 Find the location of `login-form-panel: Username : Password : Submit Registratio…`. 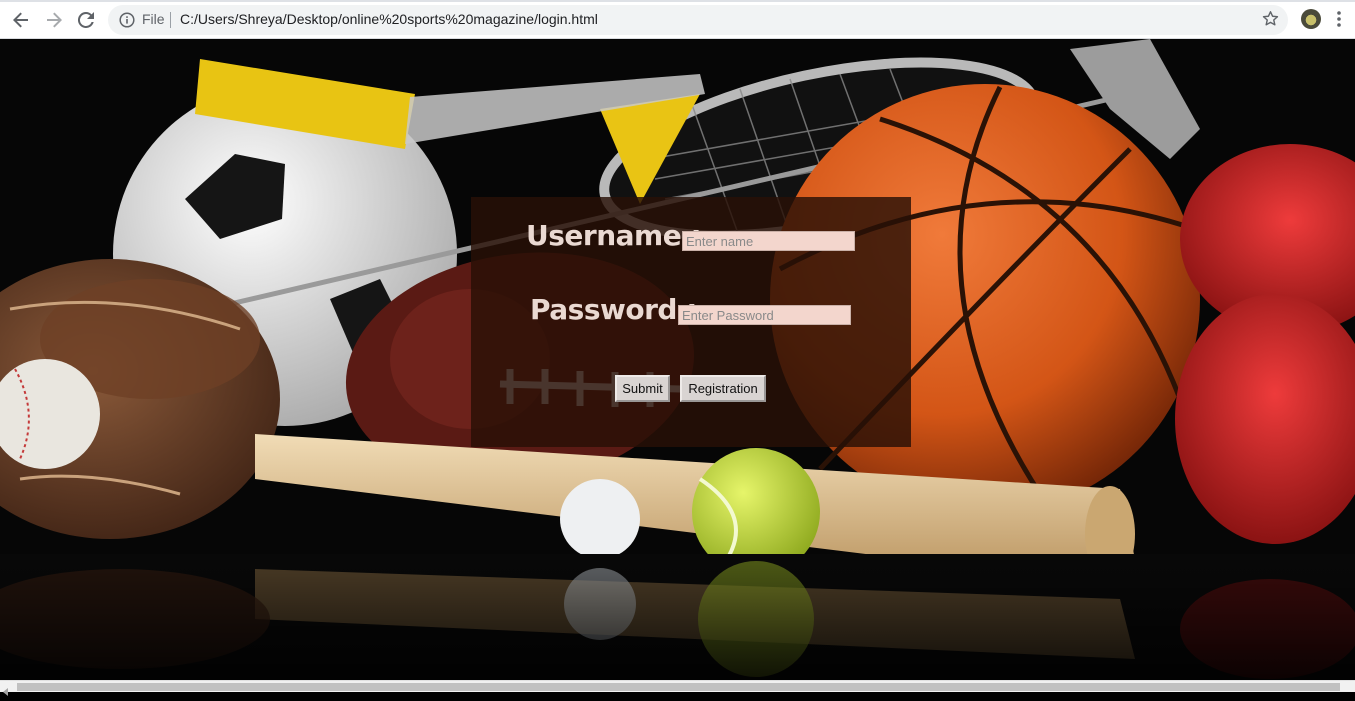

login-form-panel: Username : Password : Submit Registratio… is located at coordinates (691, 322).